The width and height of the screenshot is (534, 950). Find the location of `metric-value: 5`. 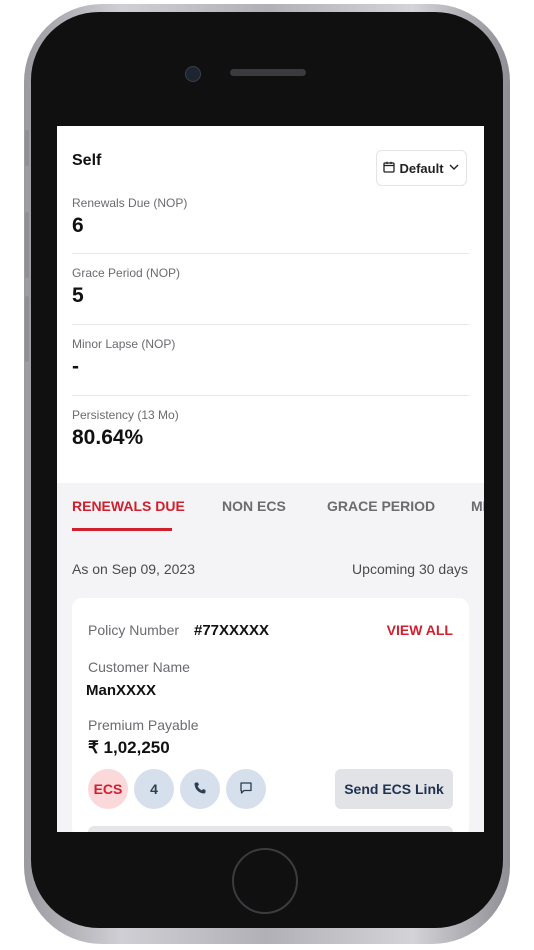

metric-value: 5 is located at coordinates (78, 295).